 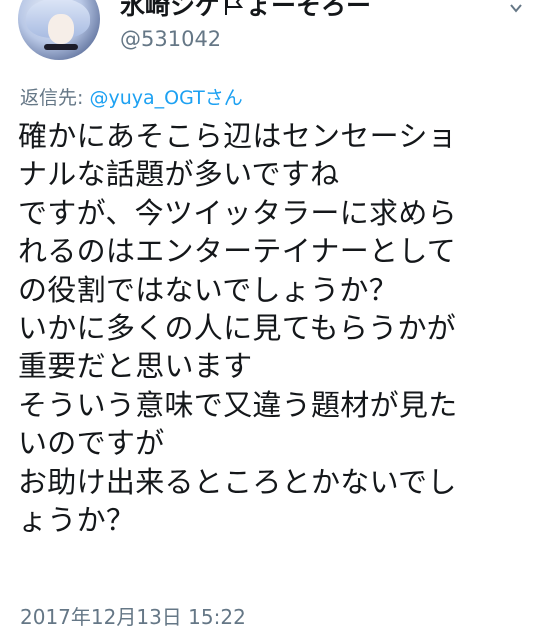 What do you see at coordinates (55, 98) in the screenshot?
I see `reply-prefix: 返信先:` at bounding box center [55, 98].